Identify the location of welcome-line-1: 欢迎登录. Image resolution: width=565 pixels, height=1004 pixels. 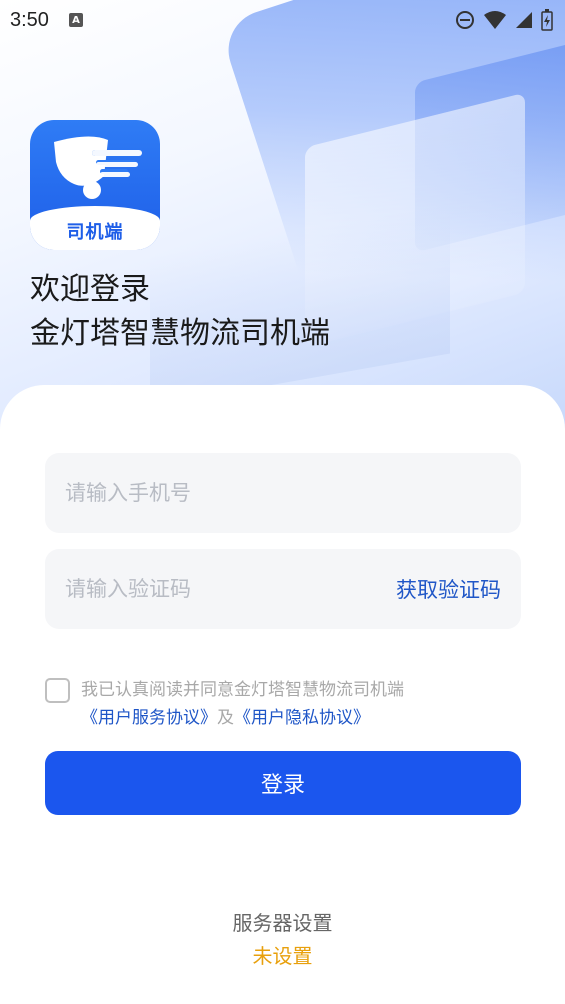
(90, 289).